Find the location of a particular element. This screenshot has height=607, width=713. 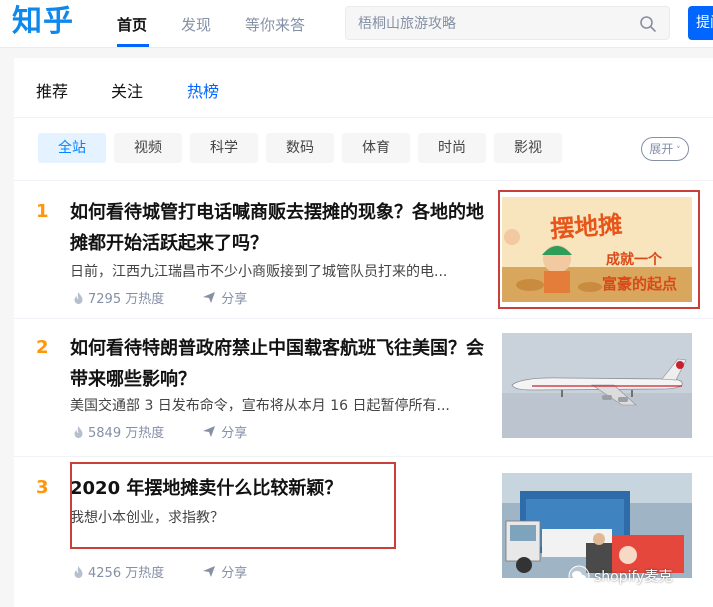

hot-item-meta: 7295 万热度 分享 is located at coordinates (159, 297).